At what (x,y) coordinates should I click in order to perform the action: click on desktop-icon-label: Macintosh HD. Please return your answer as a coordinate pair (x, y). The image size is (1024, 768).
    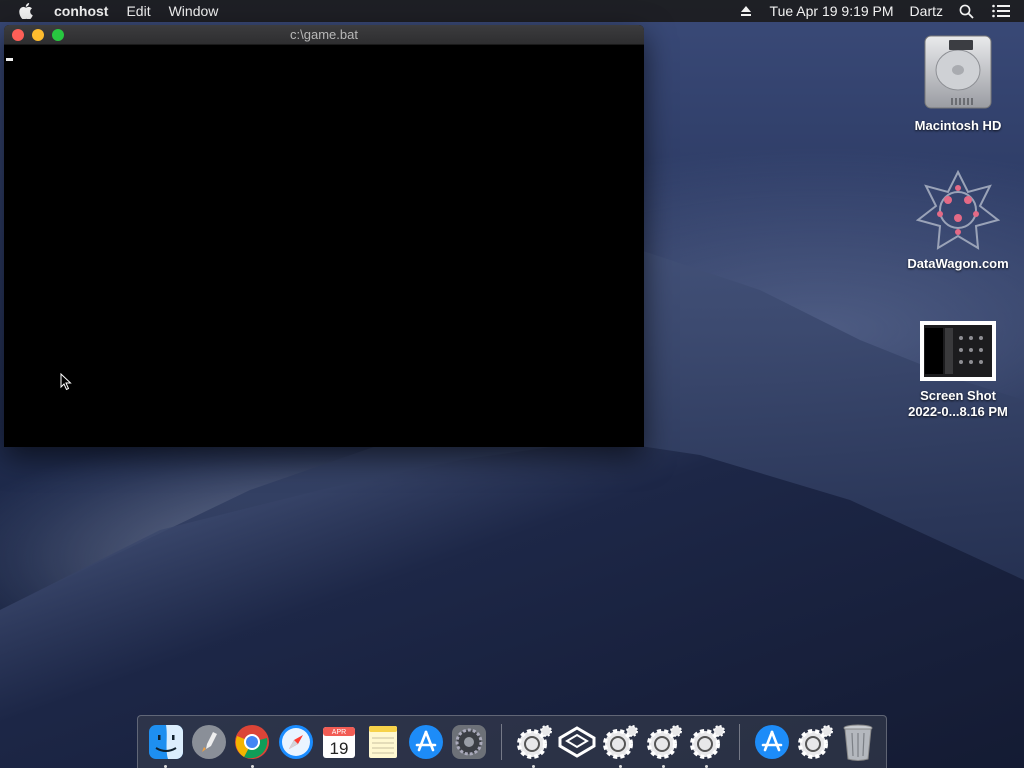
    Looking at the image, I should click on (958, 125).